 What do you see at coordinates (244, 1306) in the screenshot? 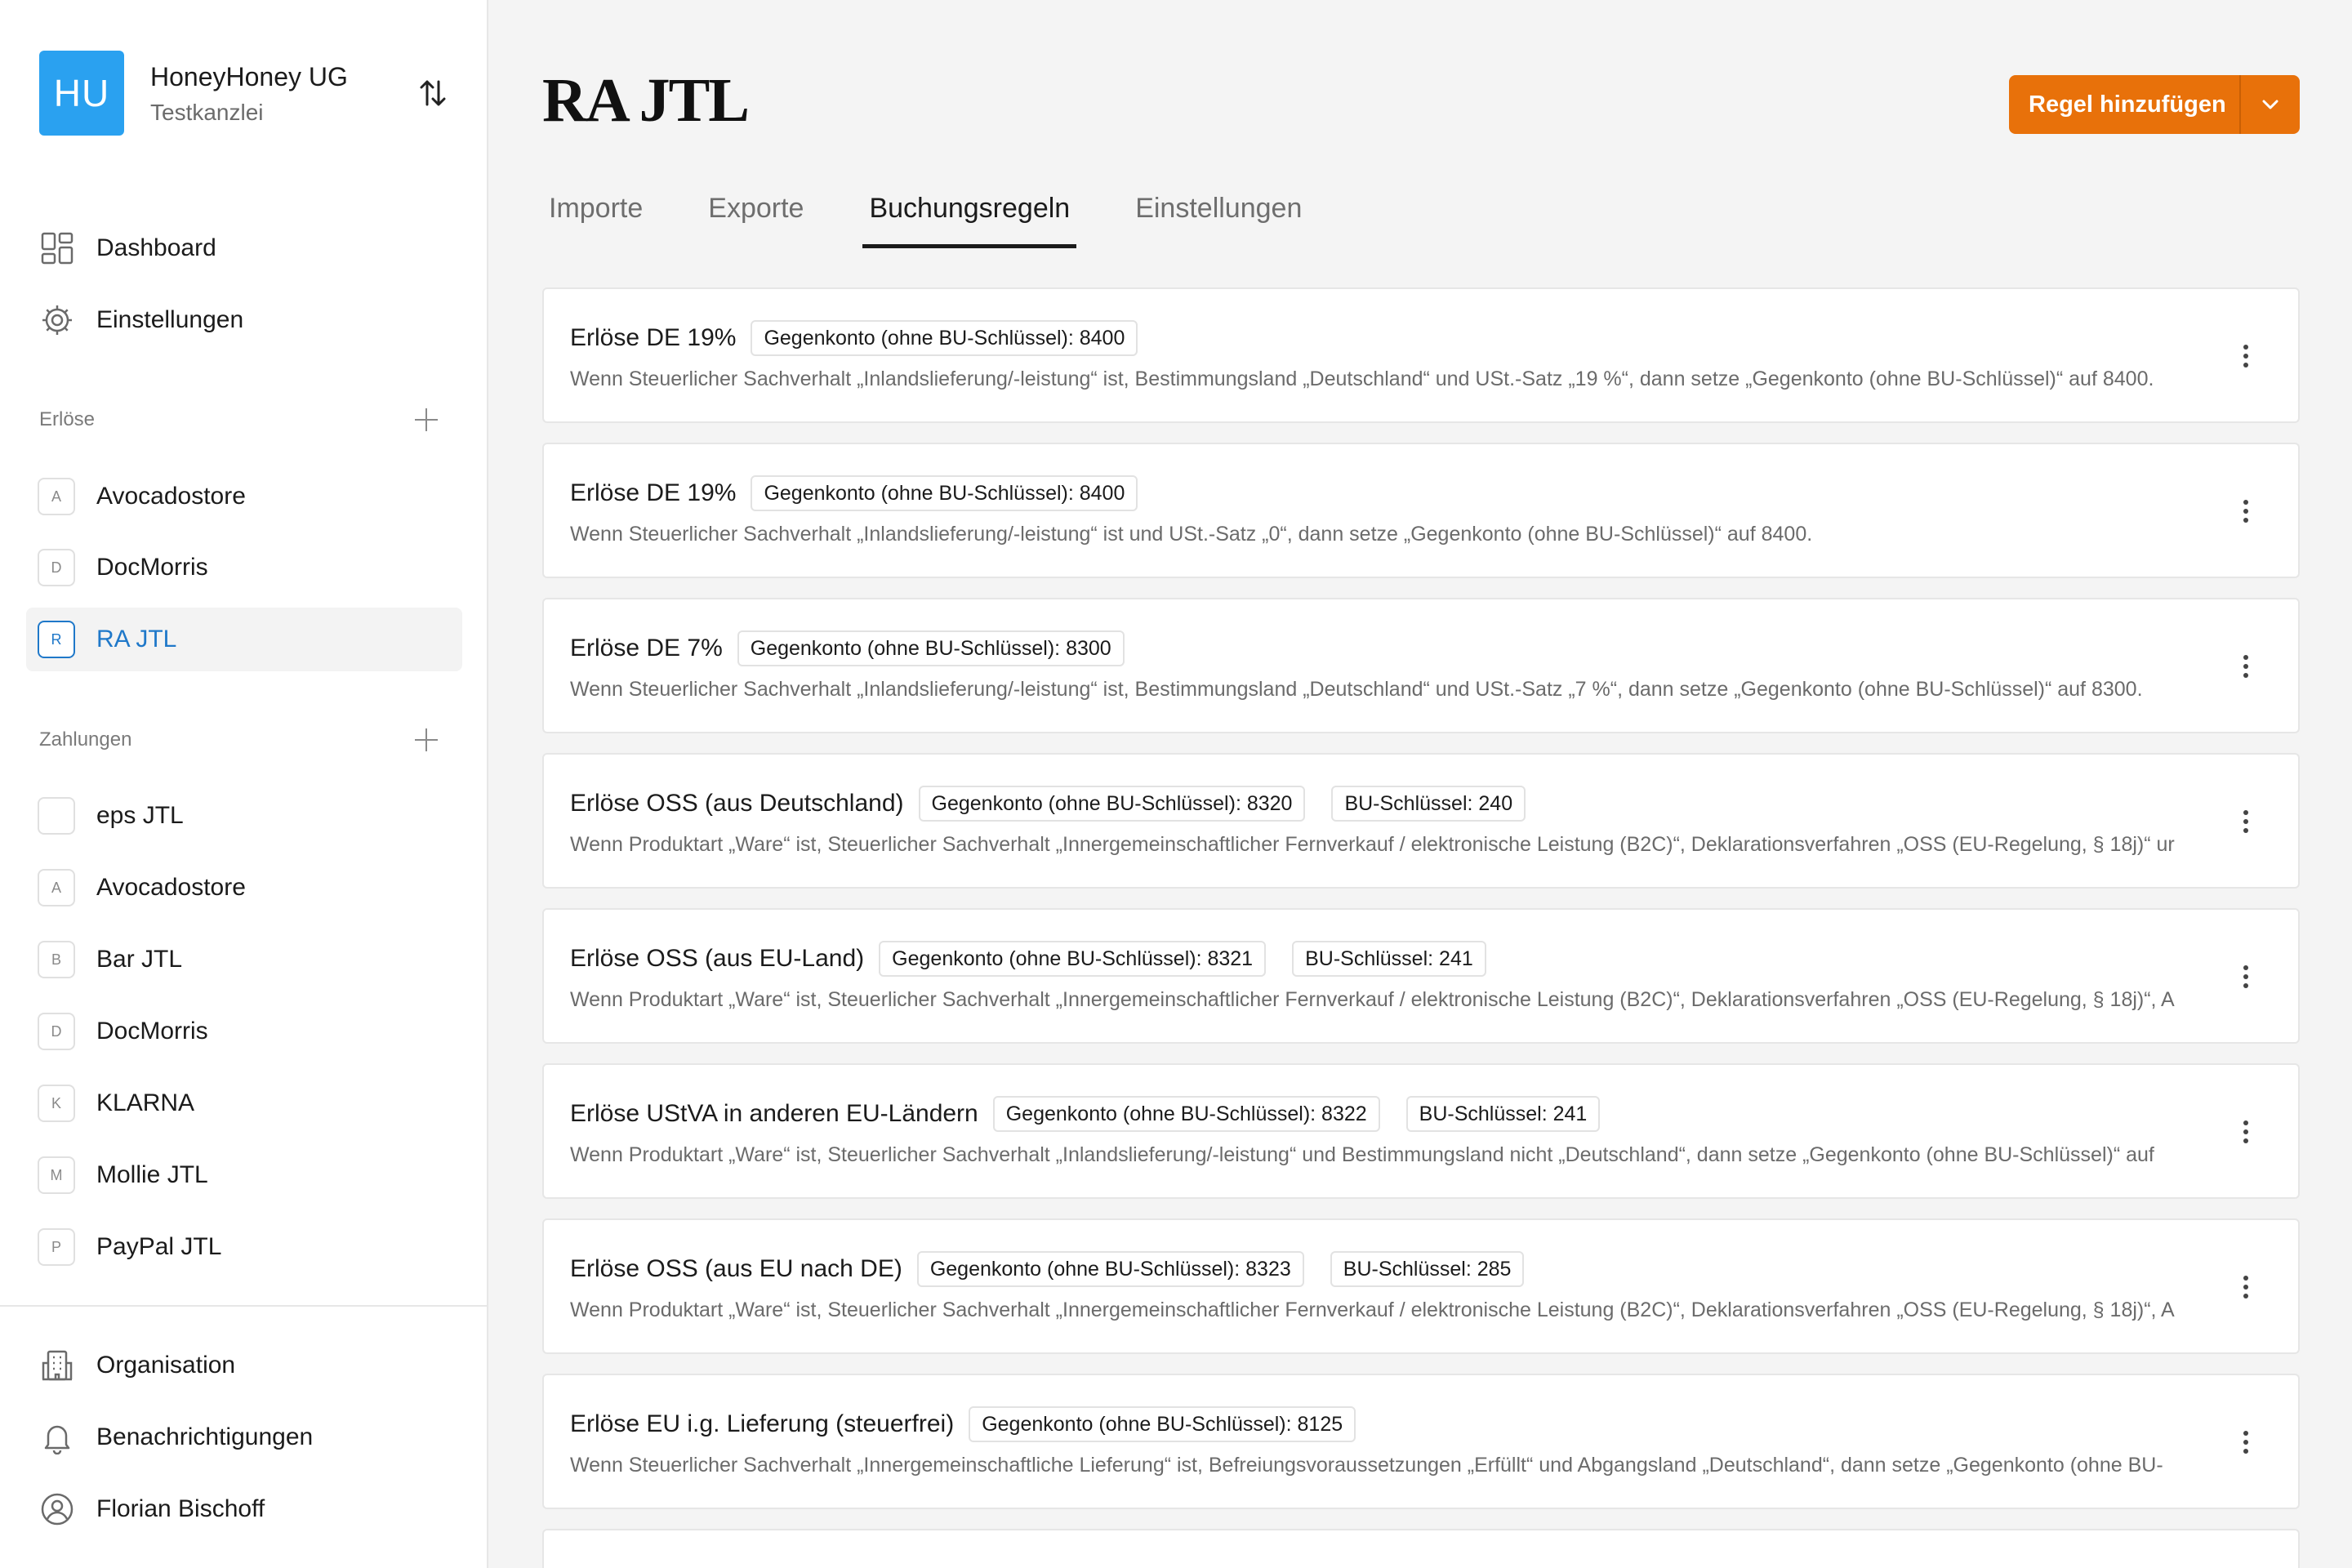
I see `sidebar-divider` at bounding box center [244, 1306].